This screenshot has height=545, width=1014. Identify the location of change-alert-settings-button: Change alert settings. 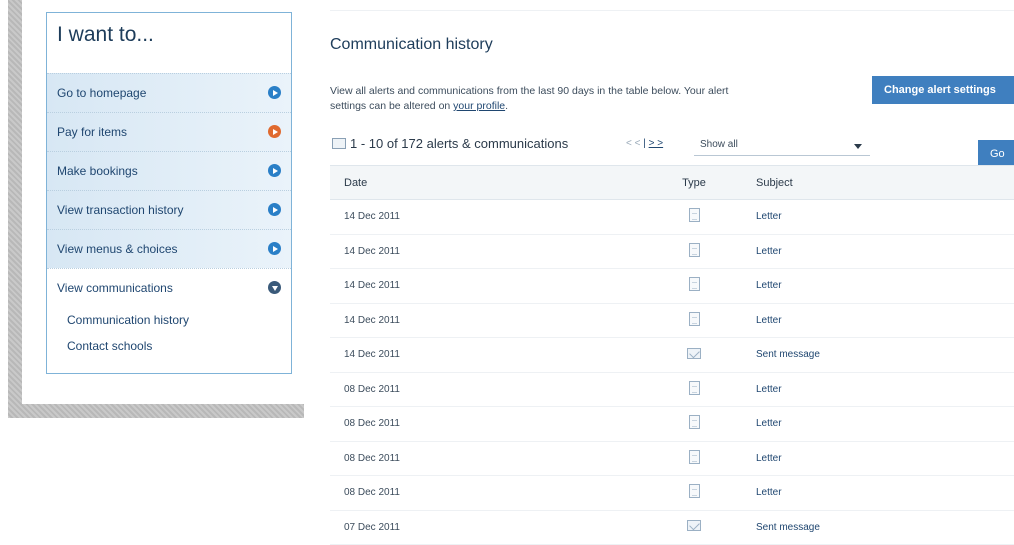
(943, 90).